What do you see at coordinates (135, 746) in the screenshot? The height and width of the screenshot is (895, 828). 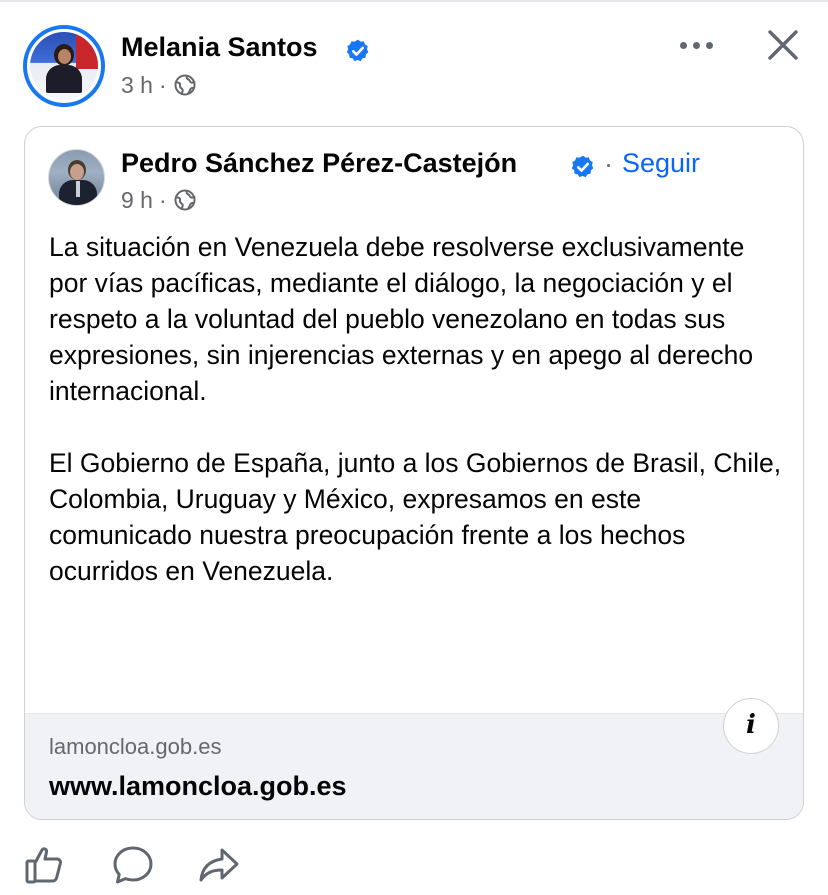 I see `link-domain: lamoncloa.gob.es` at bounding box center [135, 746].